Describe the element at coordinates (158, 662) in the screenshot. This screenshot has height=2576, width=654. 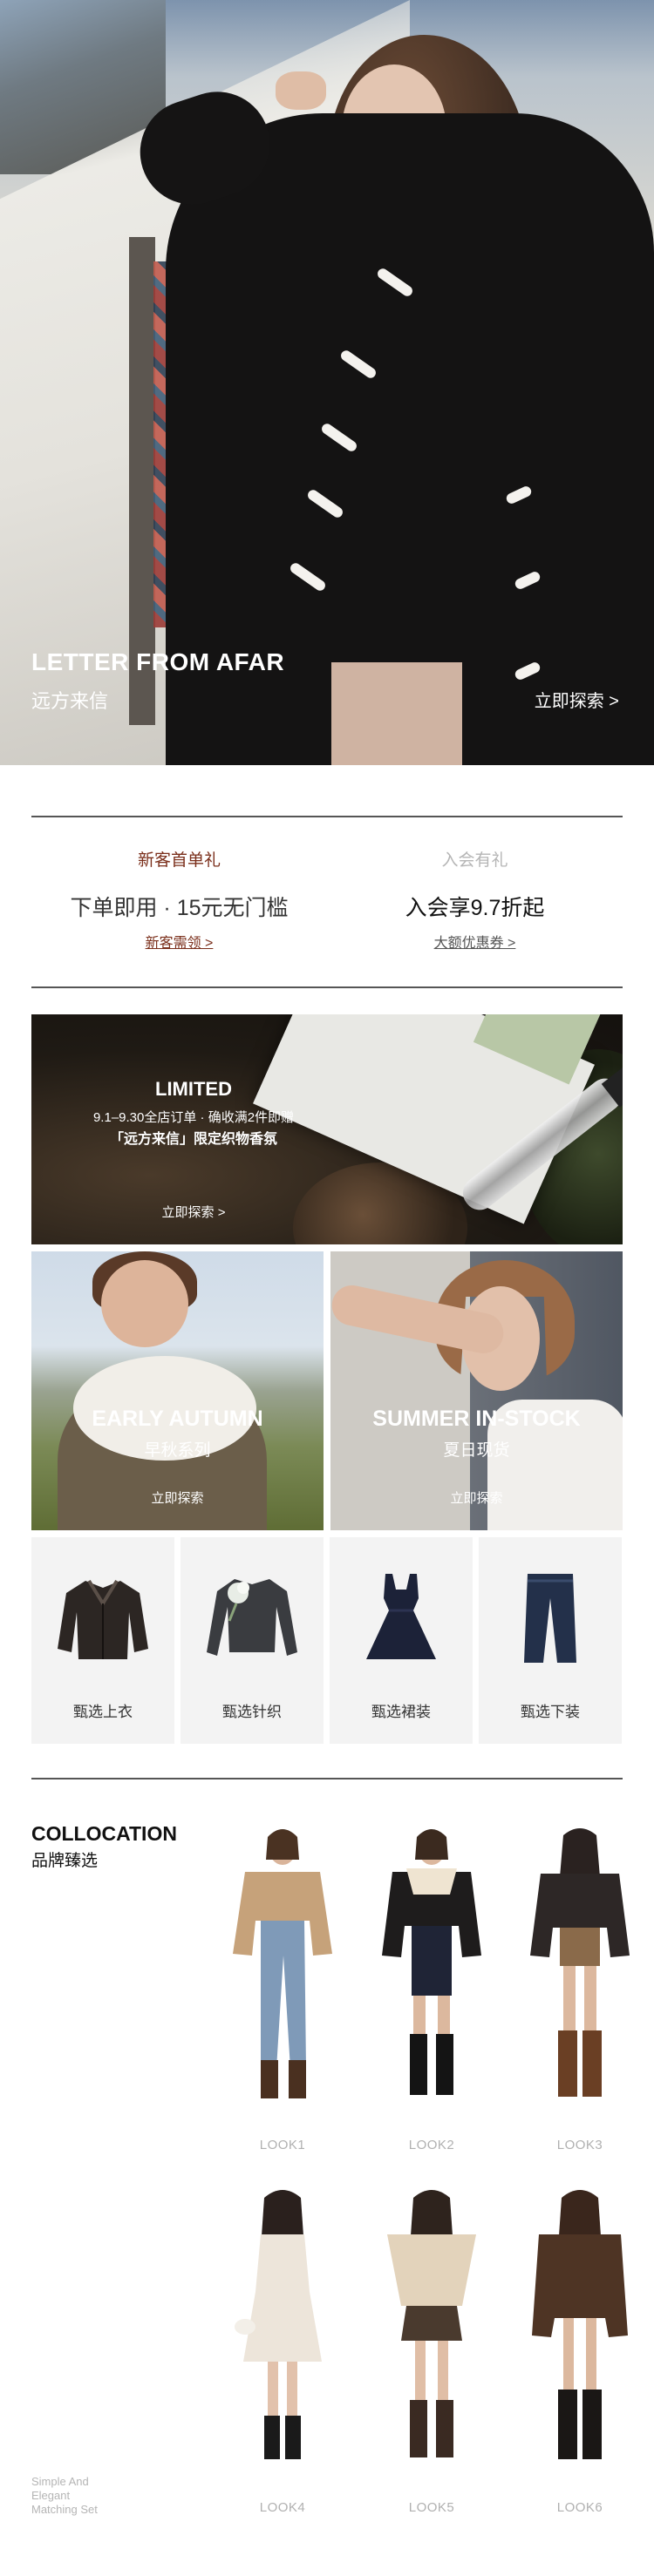
I see `hero-title: LETTER FROM AFAR` at that location.